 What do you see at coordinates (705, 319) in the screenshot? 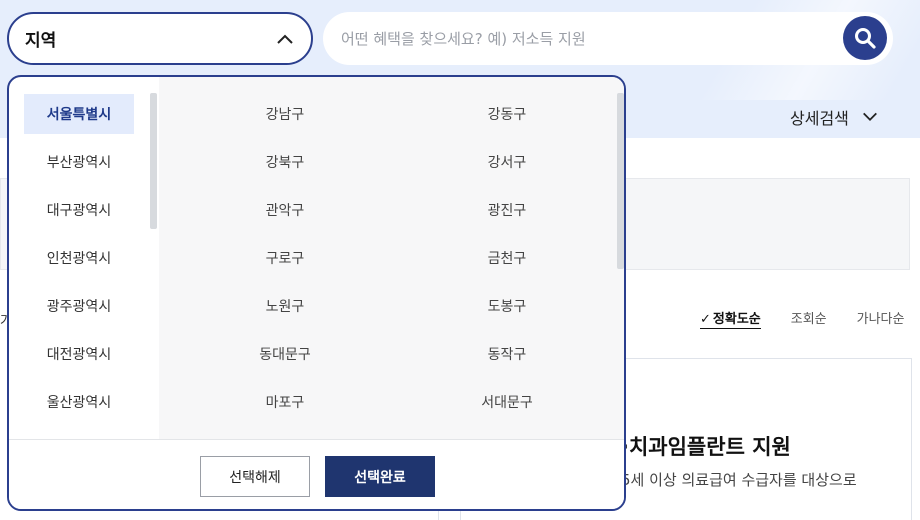
I see `check-icon: ✓` at bounding box center [705, 319].